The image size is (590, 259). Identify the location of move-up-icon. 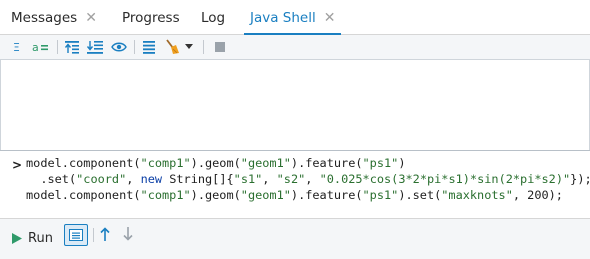
(72, 47).